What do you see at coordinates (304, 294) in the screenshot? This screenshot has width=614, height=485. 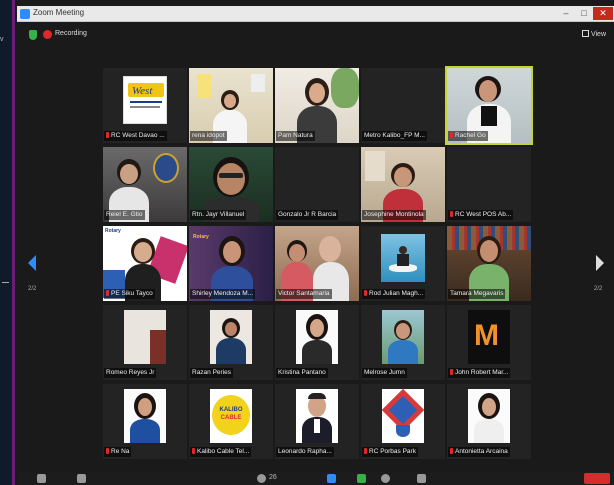 I see `participant-name: Victor Santamaria` at bounding box center [304, 294].